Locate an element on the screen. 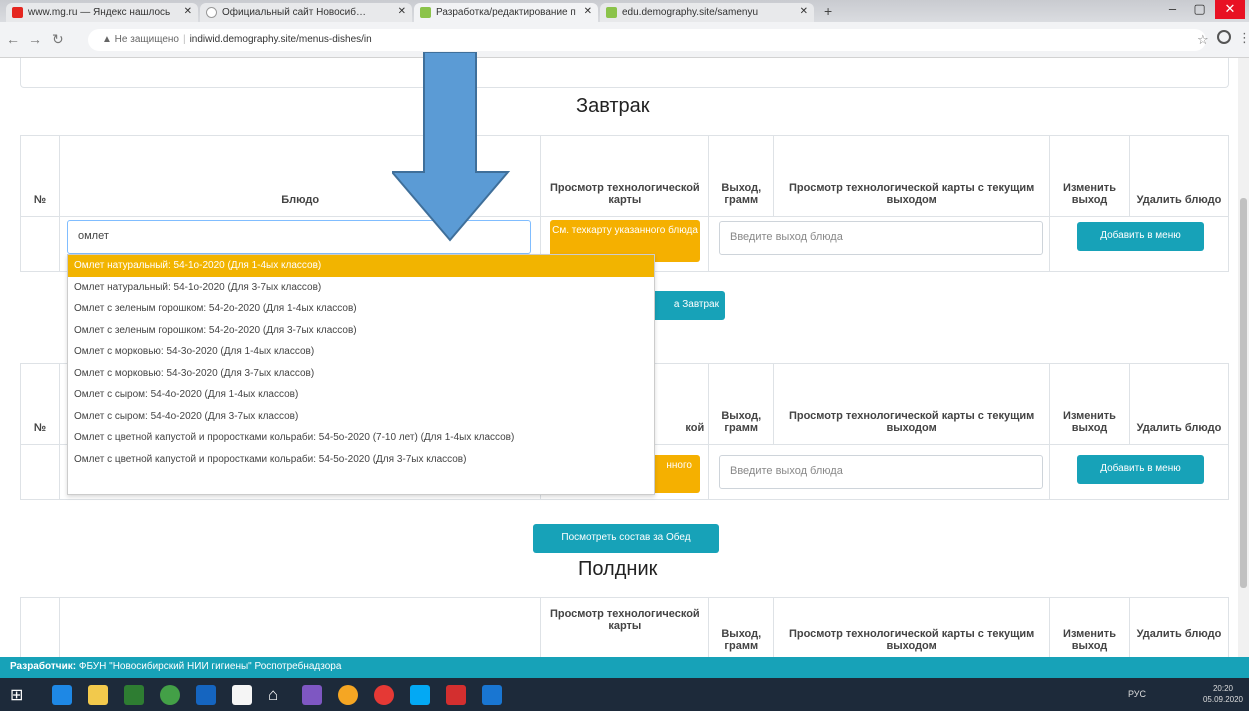 This screenshot has height=711, width=1249. top-card is located at coordinates (624, 73).